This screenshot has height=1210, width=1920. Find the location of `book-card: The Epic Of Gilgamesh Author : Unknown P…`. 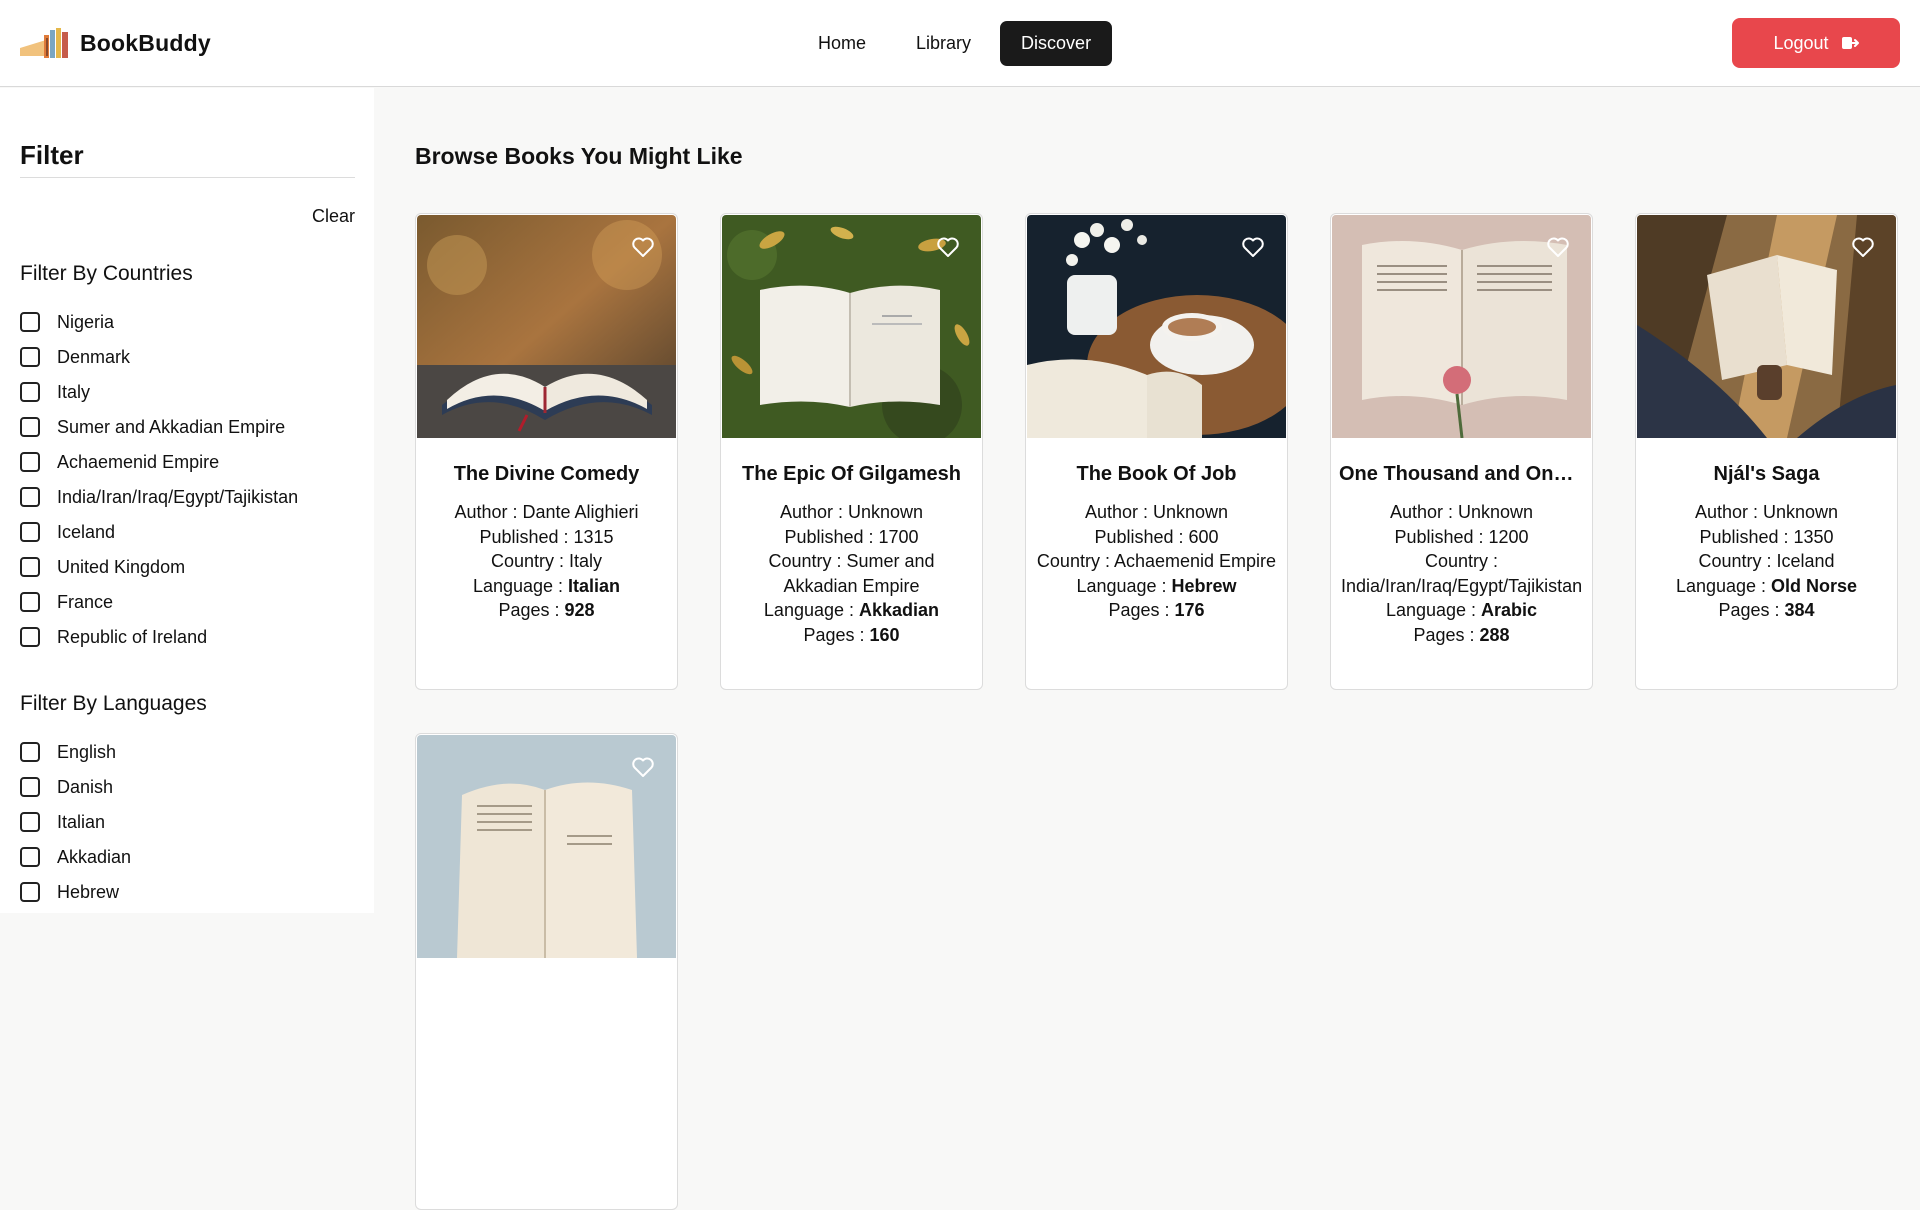

book-card: The Epic Of Gilgamesh Author : Unknown P… is located at coordinates (851, 451).